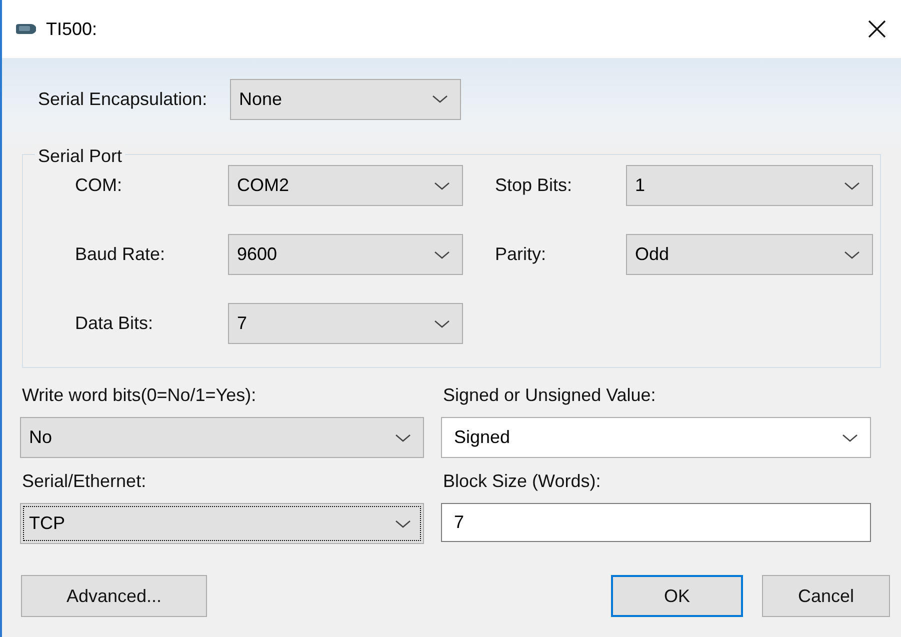 This screenshot has width=901, height=637. Describe the element at coordinates (114, 323) in the screenshot. I see `field-label: Data Bits:` at that location.